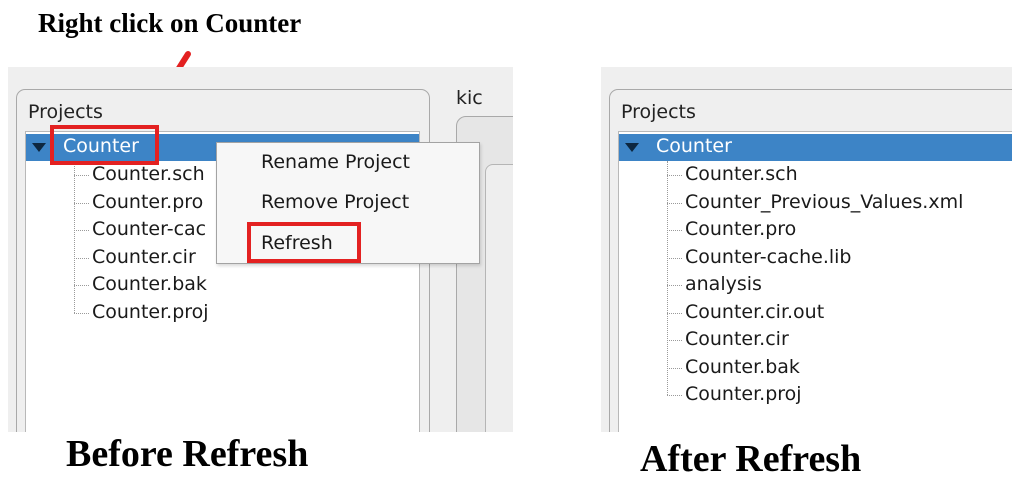 This screenshot has width=1012, height=481. I want to click on tree-root-counter: Counter, so click(815, 147).